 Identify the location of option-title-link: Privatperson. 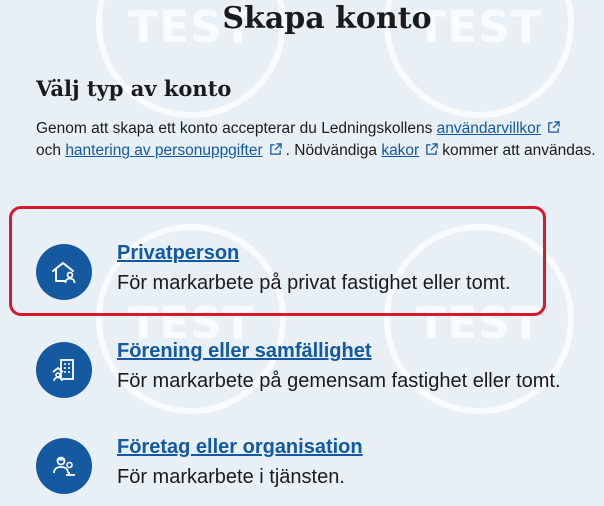
(178, 253).